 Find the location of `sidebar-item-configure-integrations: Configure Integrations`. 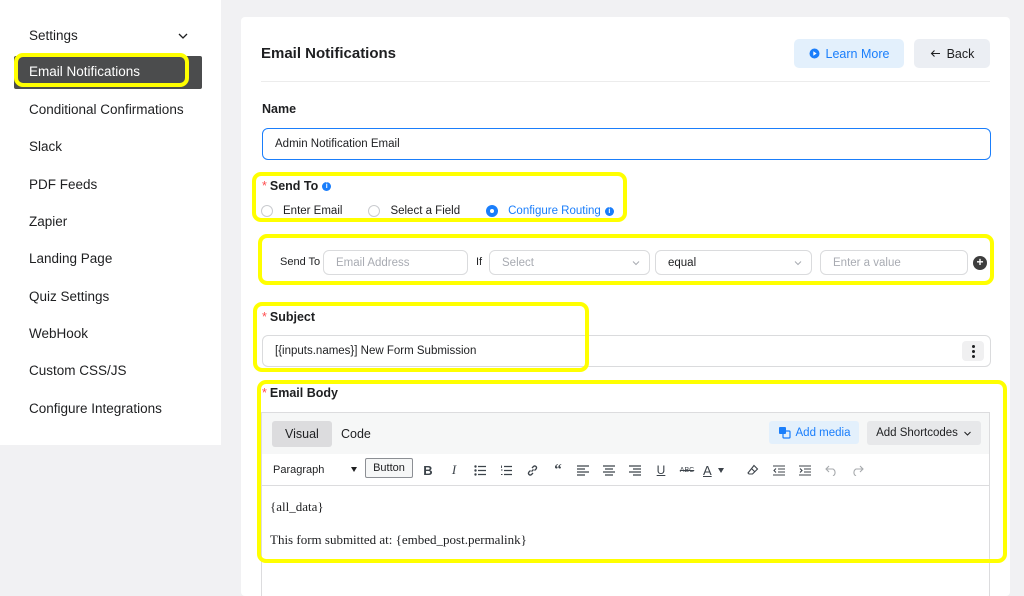

sidebar-item-configure-integrations: Configure Integrations is located at coordinates (95, 409).